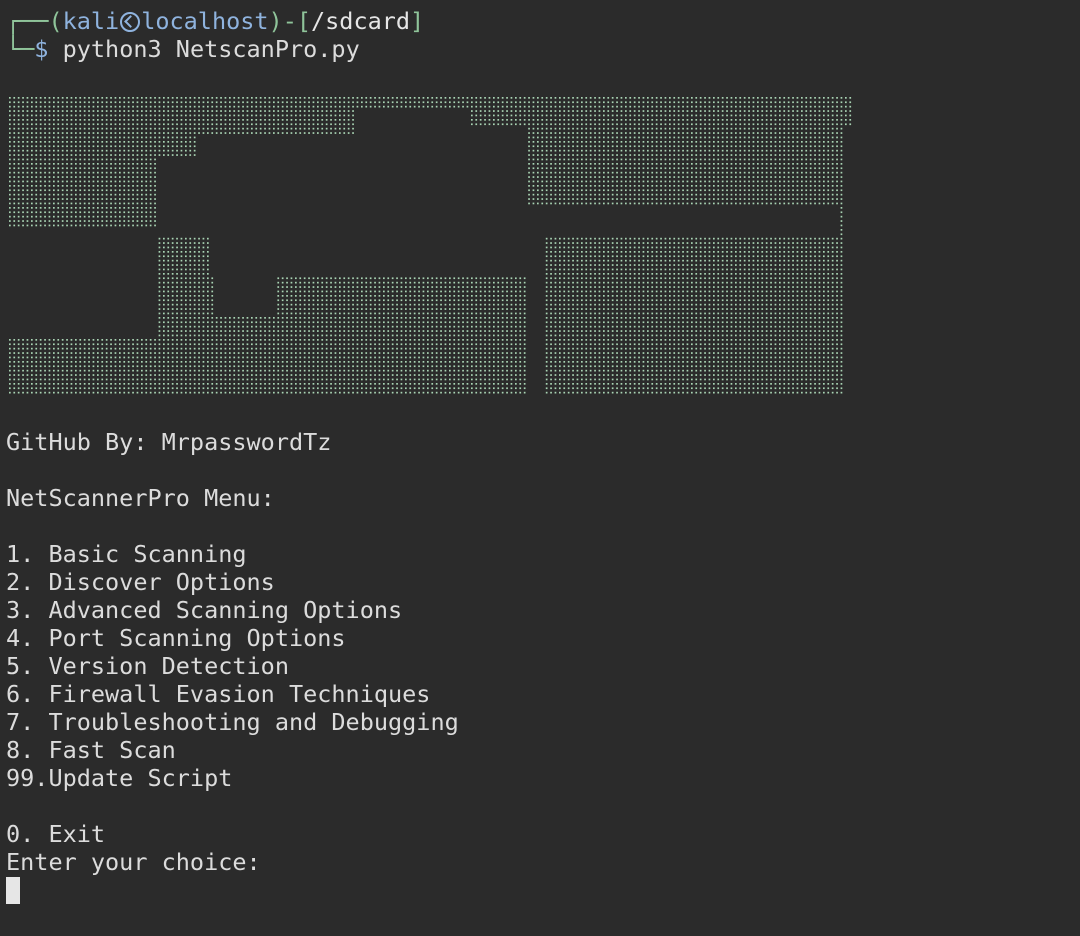 The height and width of the screenshot is (936, 1080). I want to click on prompt-host: localhost, so click(205, 21).